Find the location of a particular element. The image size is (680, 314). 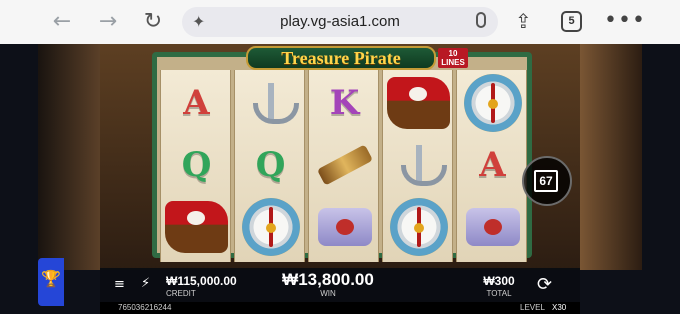

telescope-symbol-icon is located at coordinates (344, 165).